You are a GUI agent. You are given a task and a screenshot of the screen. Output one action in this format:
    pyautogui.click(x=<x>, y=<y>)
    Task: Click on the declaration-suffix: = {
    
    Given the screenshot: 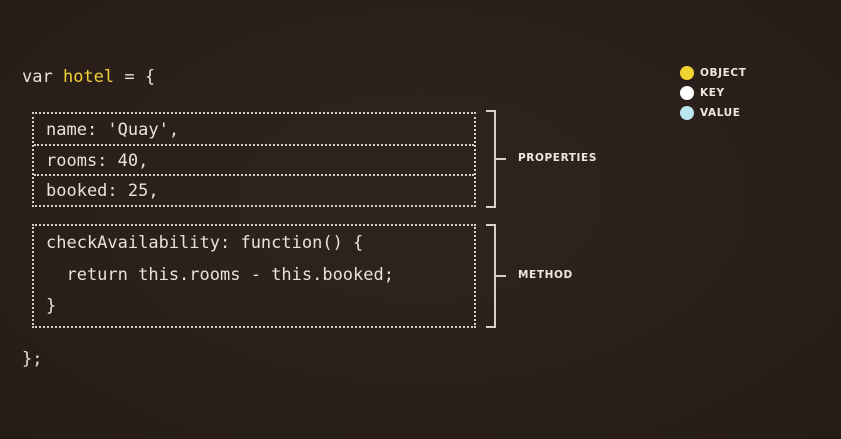 What is the action you would take?
    pyautogui.click(x=135, y=77)
    